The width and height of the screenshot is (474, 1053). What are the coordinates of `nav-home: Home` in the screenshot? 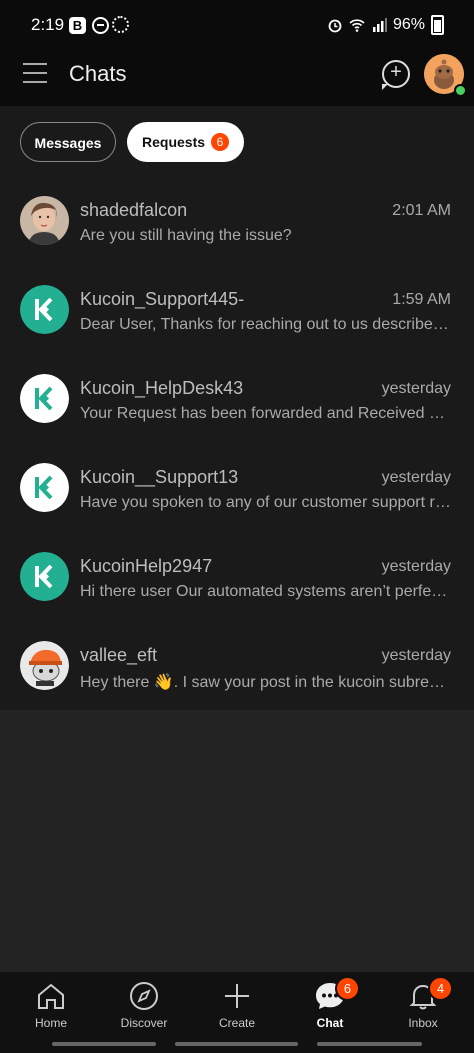 It's located at (51, 1002).